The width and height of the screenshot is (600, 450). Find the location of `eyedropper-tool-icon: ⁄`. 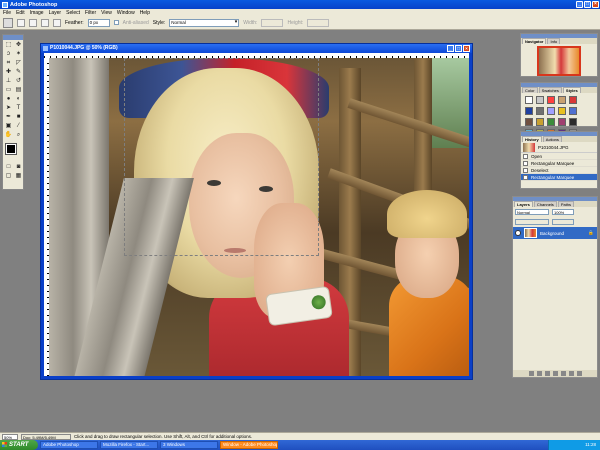

eyedropper-tool-icon: ⁄ is located at coordinates (18, 126).